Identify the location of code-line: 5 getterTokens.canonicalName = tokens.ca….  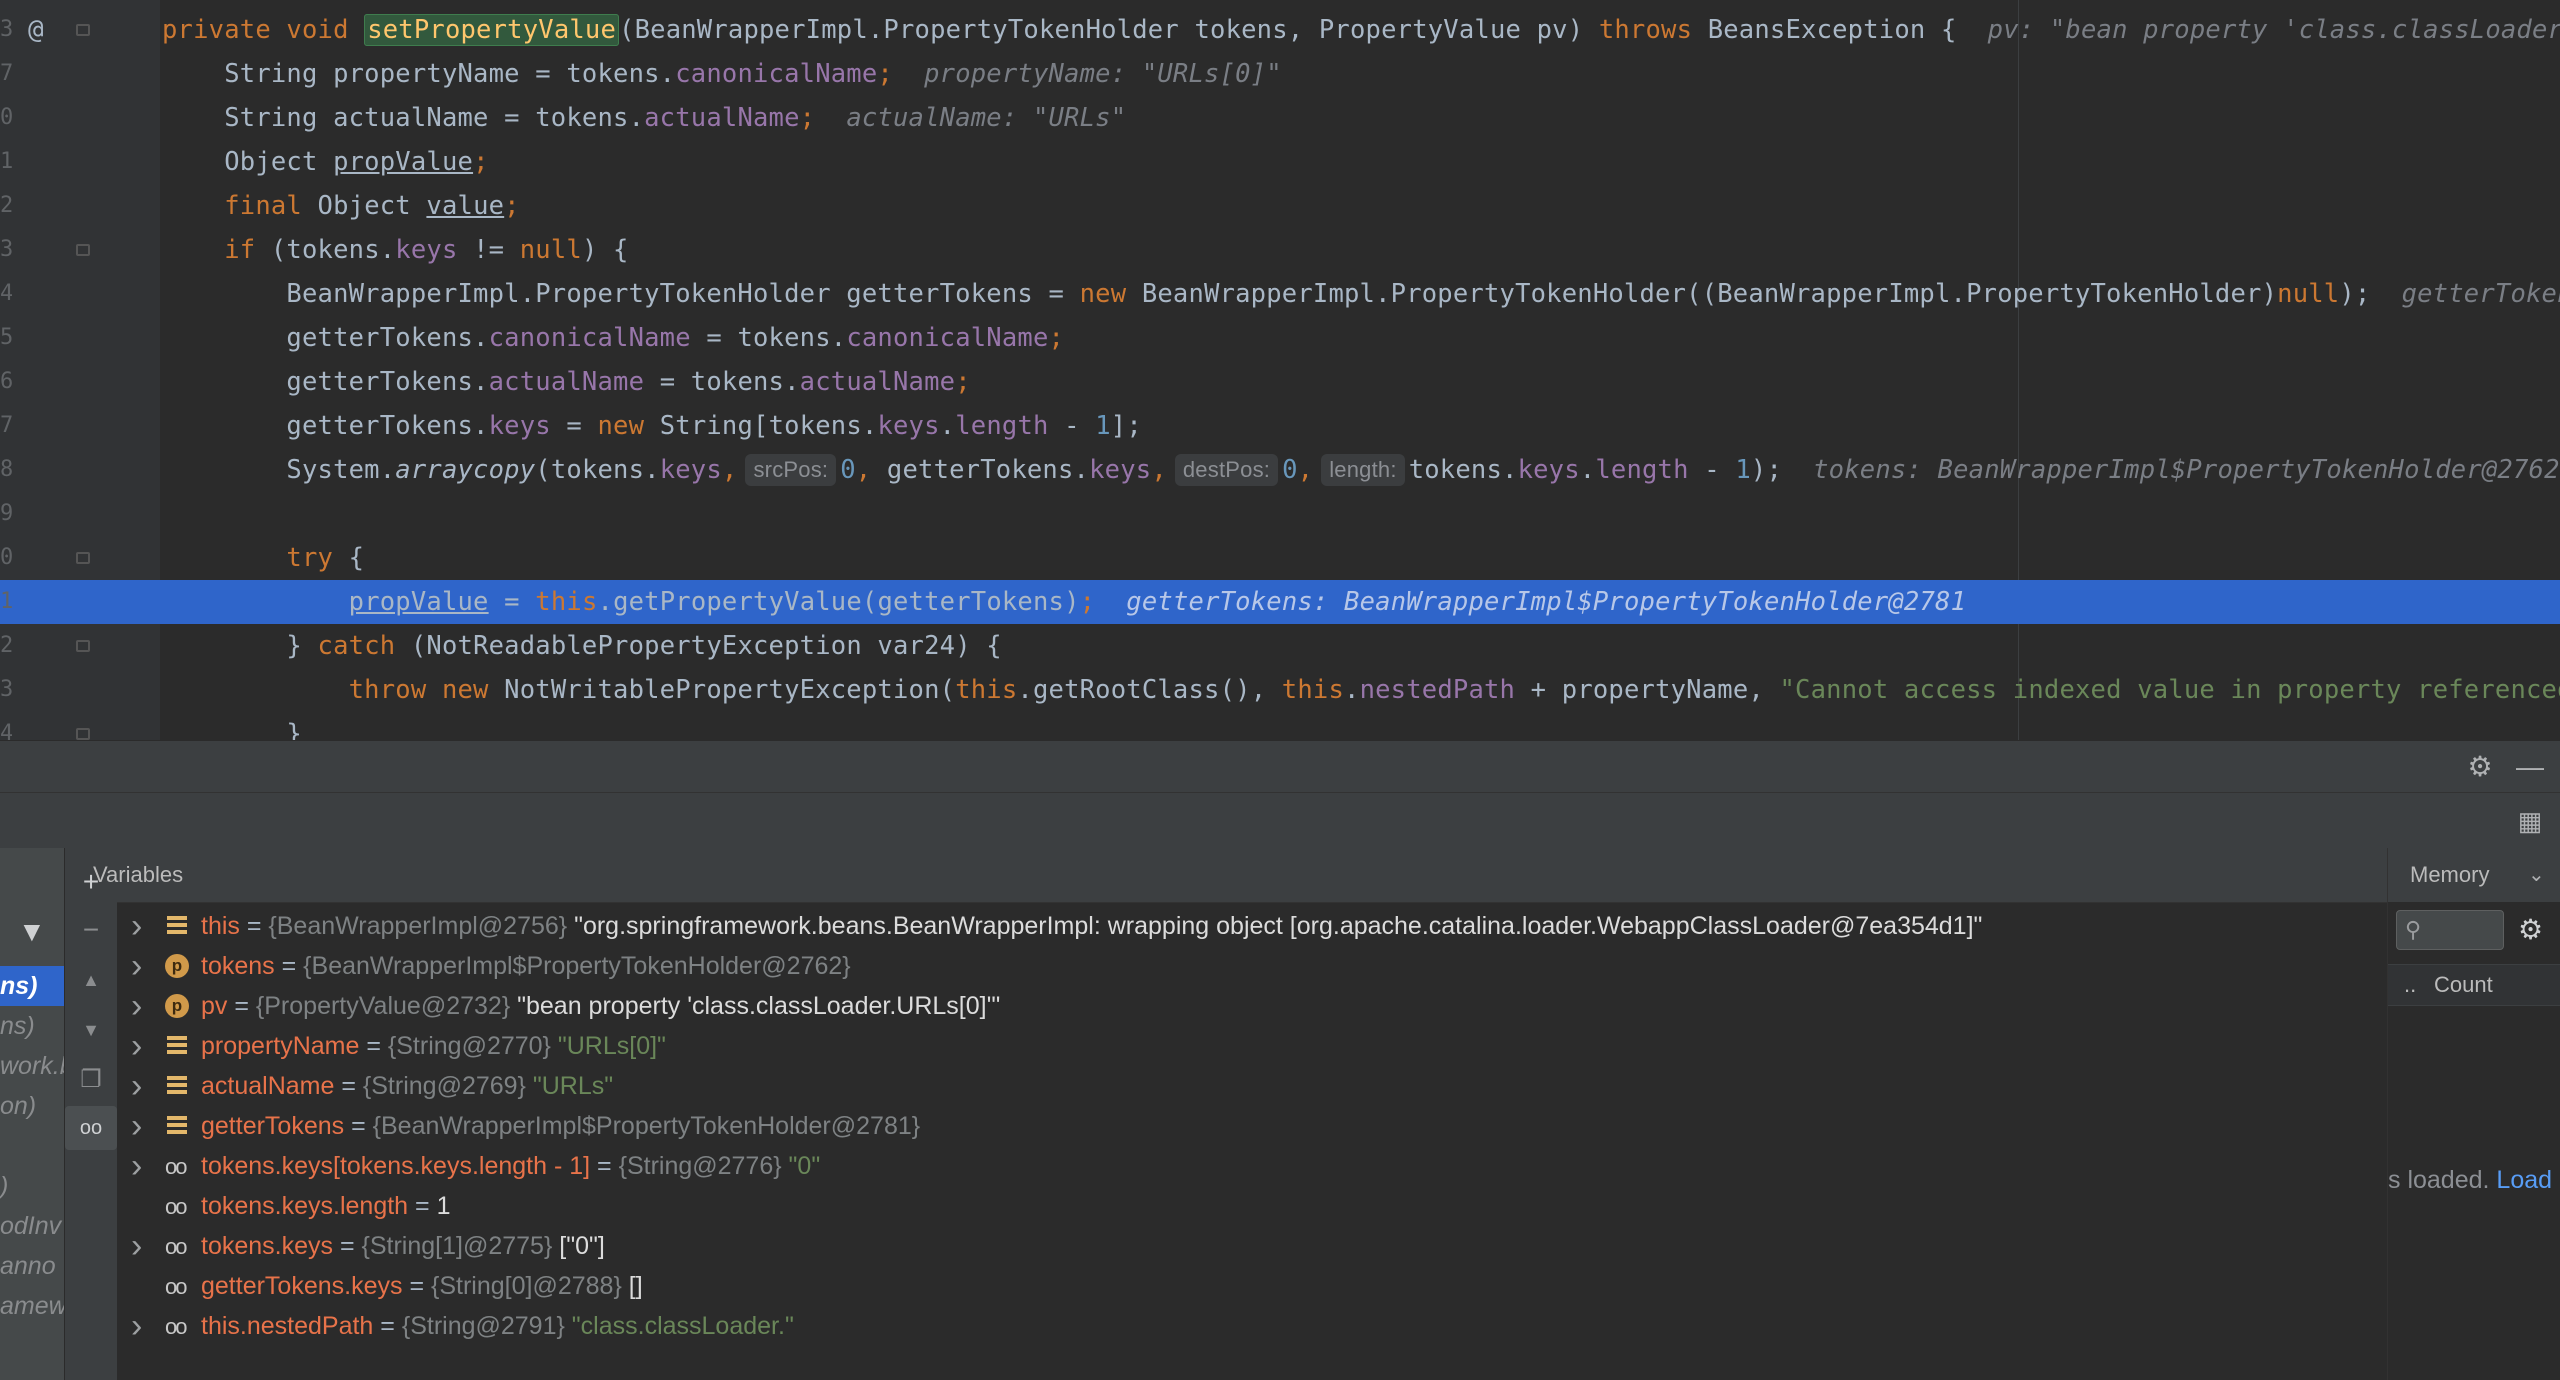
(1280, 338).